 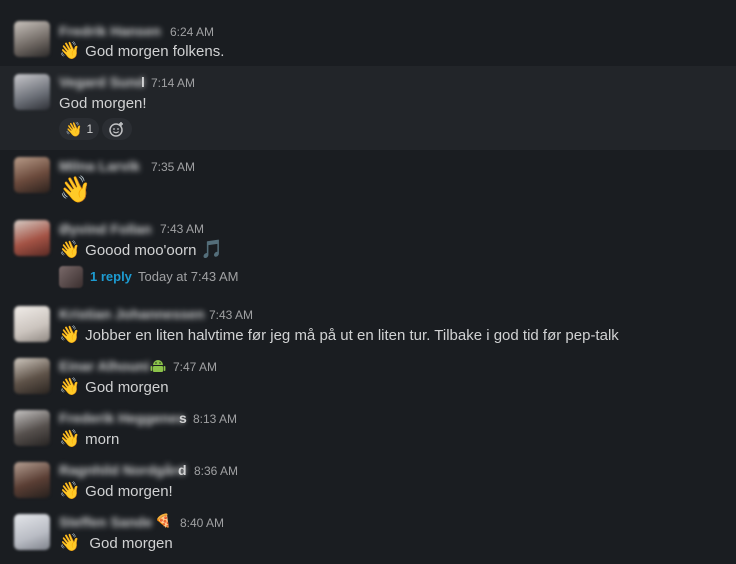 I want to click on message-body: God morgen folkens., so click(x=155, y=51).